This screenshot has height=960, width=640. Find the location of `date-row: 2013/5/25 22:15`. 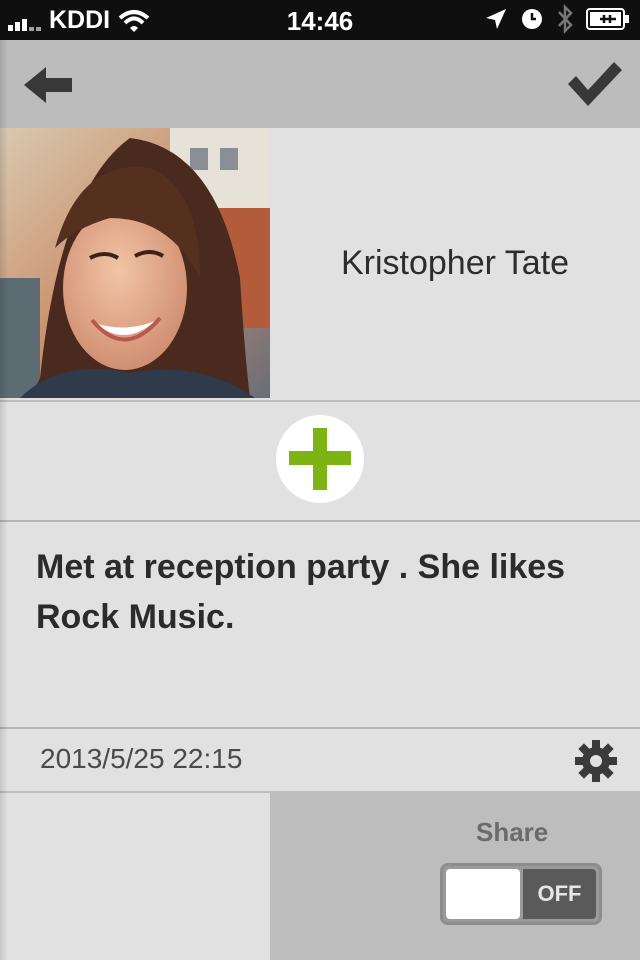

date-row: 2013/5/25 22:15 is located at coordinates (320, 761).